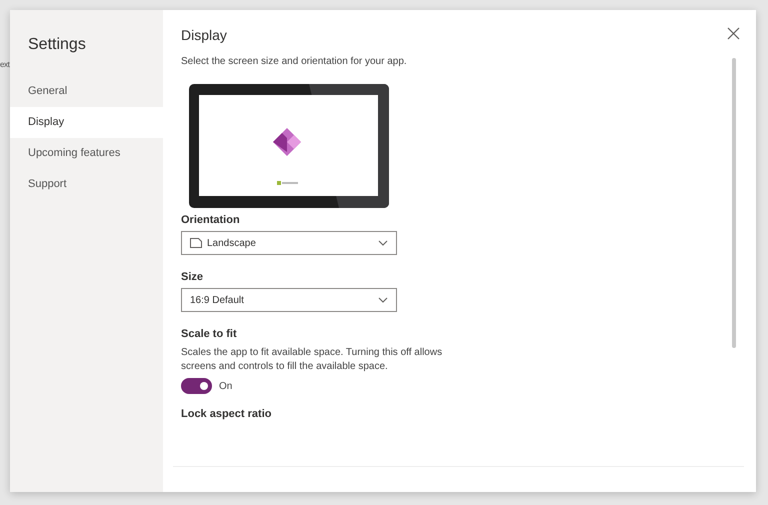  I want to click on size-dropdown: 16:9 Default, so click(289, 300).